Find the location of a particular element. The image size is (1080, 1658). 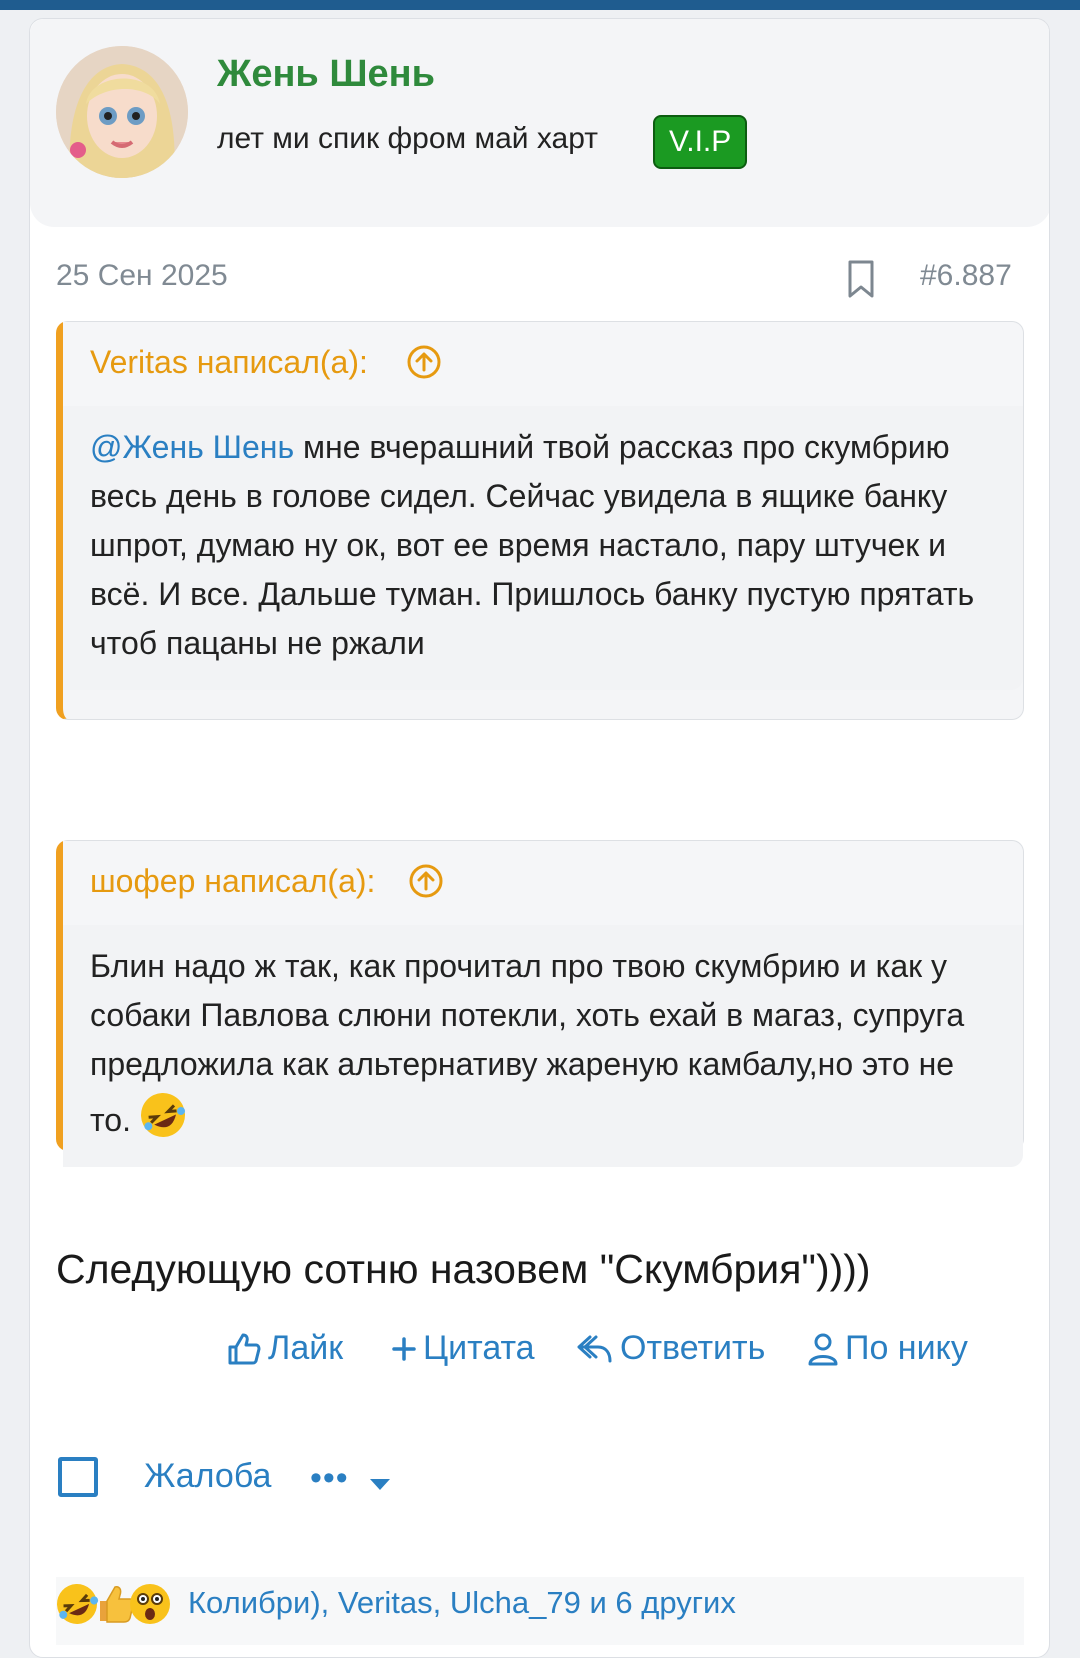

rolling-laughing-emoji is located at coordinates (162, 1115).